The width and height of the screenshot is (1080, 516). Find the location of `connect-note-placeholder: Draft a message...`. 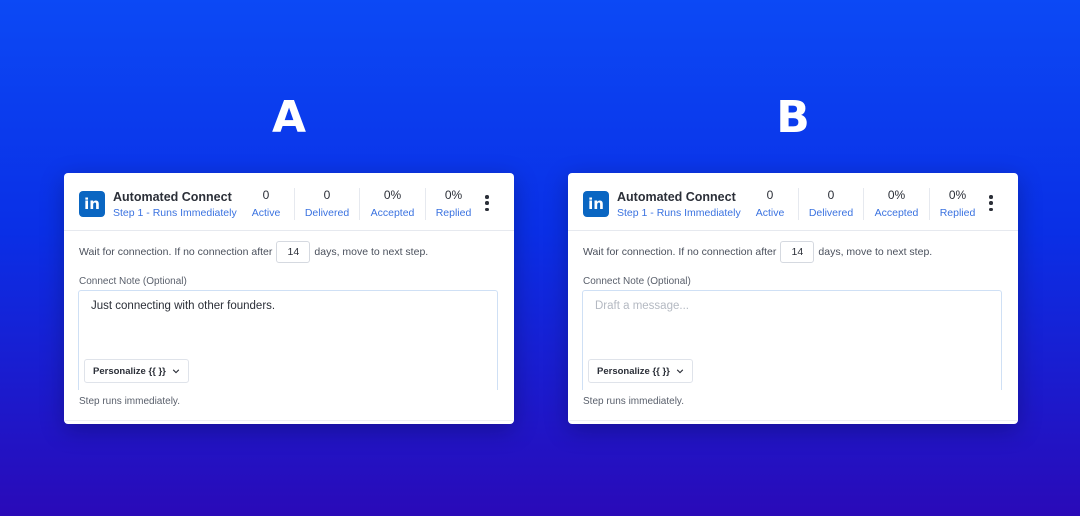

connect-note-placeholder: Draft a message... is located at coordinates (642, 306).